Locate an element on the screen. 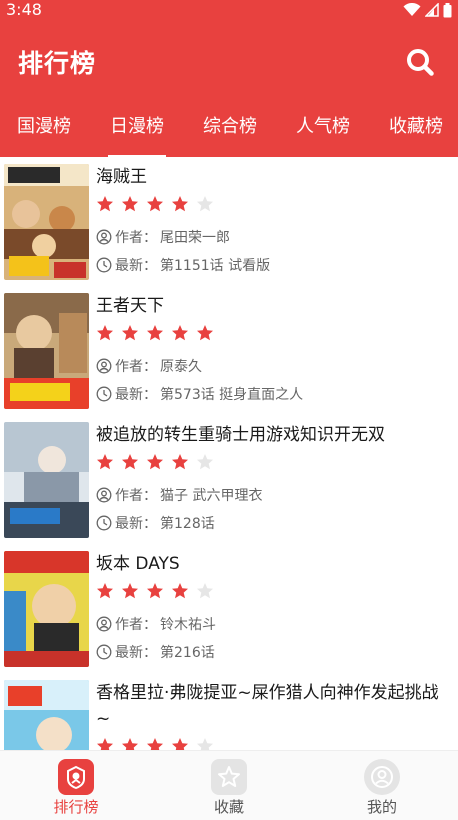 The width and height of the screenshot is (458, 820). latest-row: 最新： 第573话 挺身直面之人 is located at coordinates (199, 394).